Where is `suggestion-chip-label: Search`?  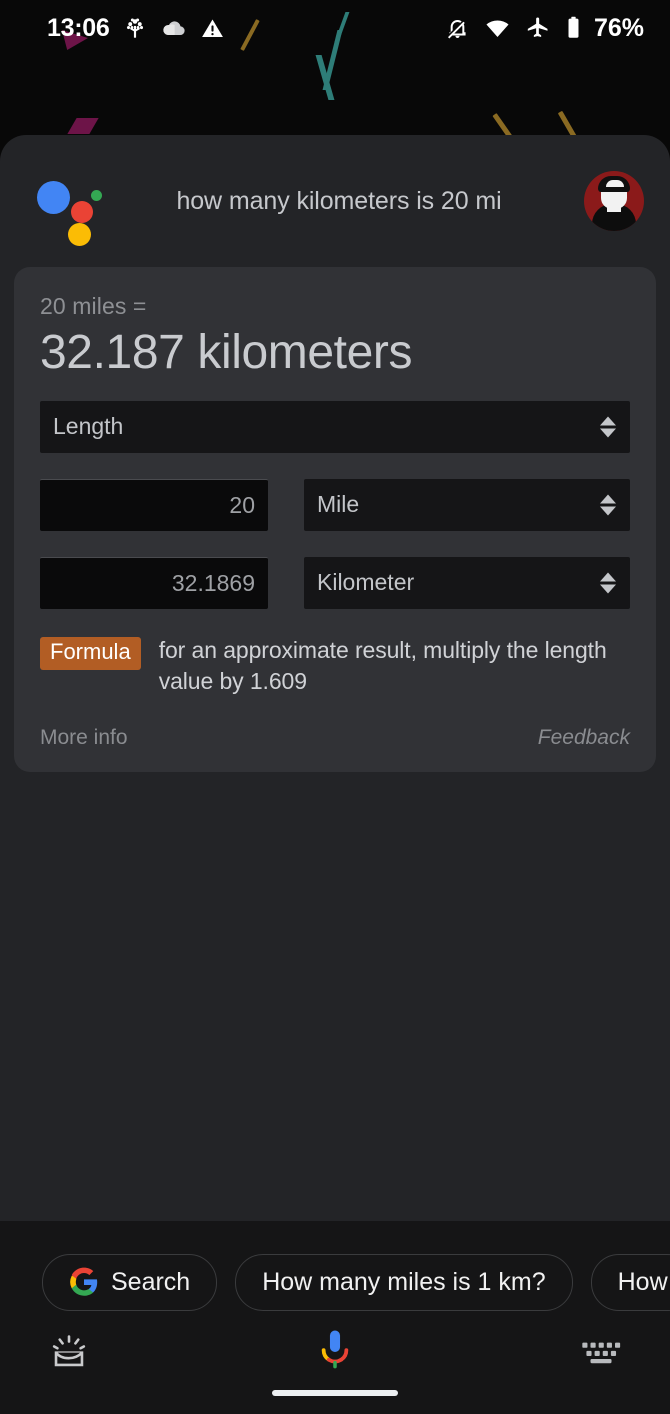 suggestion-chip-label: Search is located at coordinates (151, 1281).